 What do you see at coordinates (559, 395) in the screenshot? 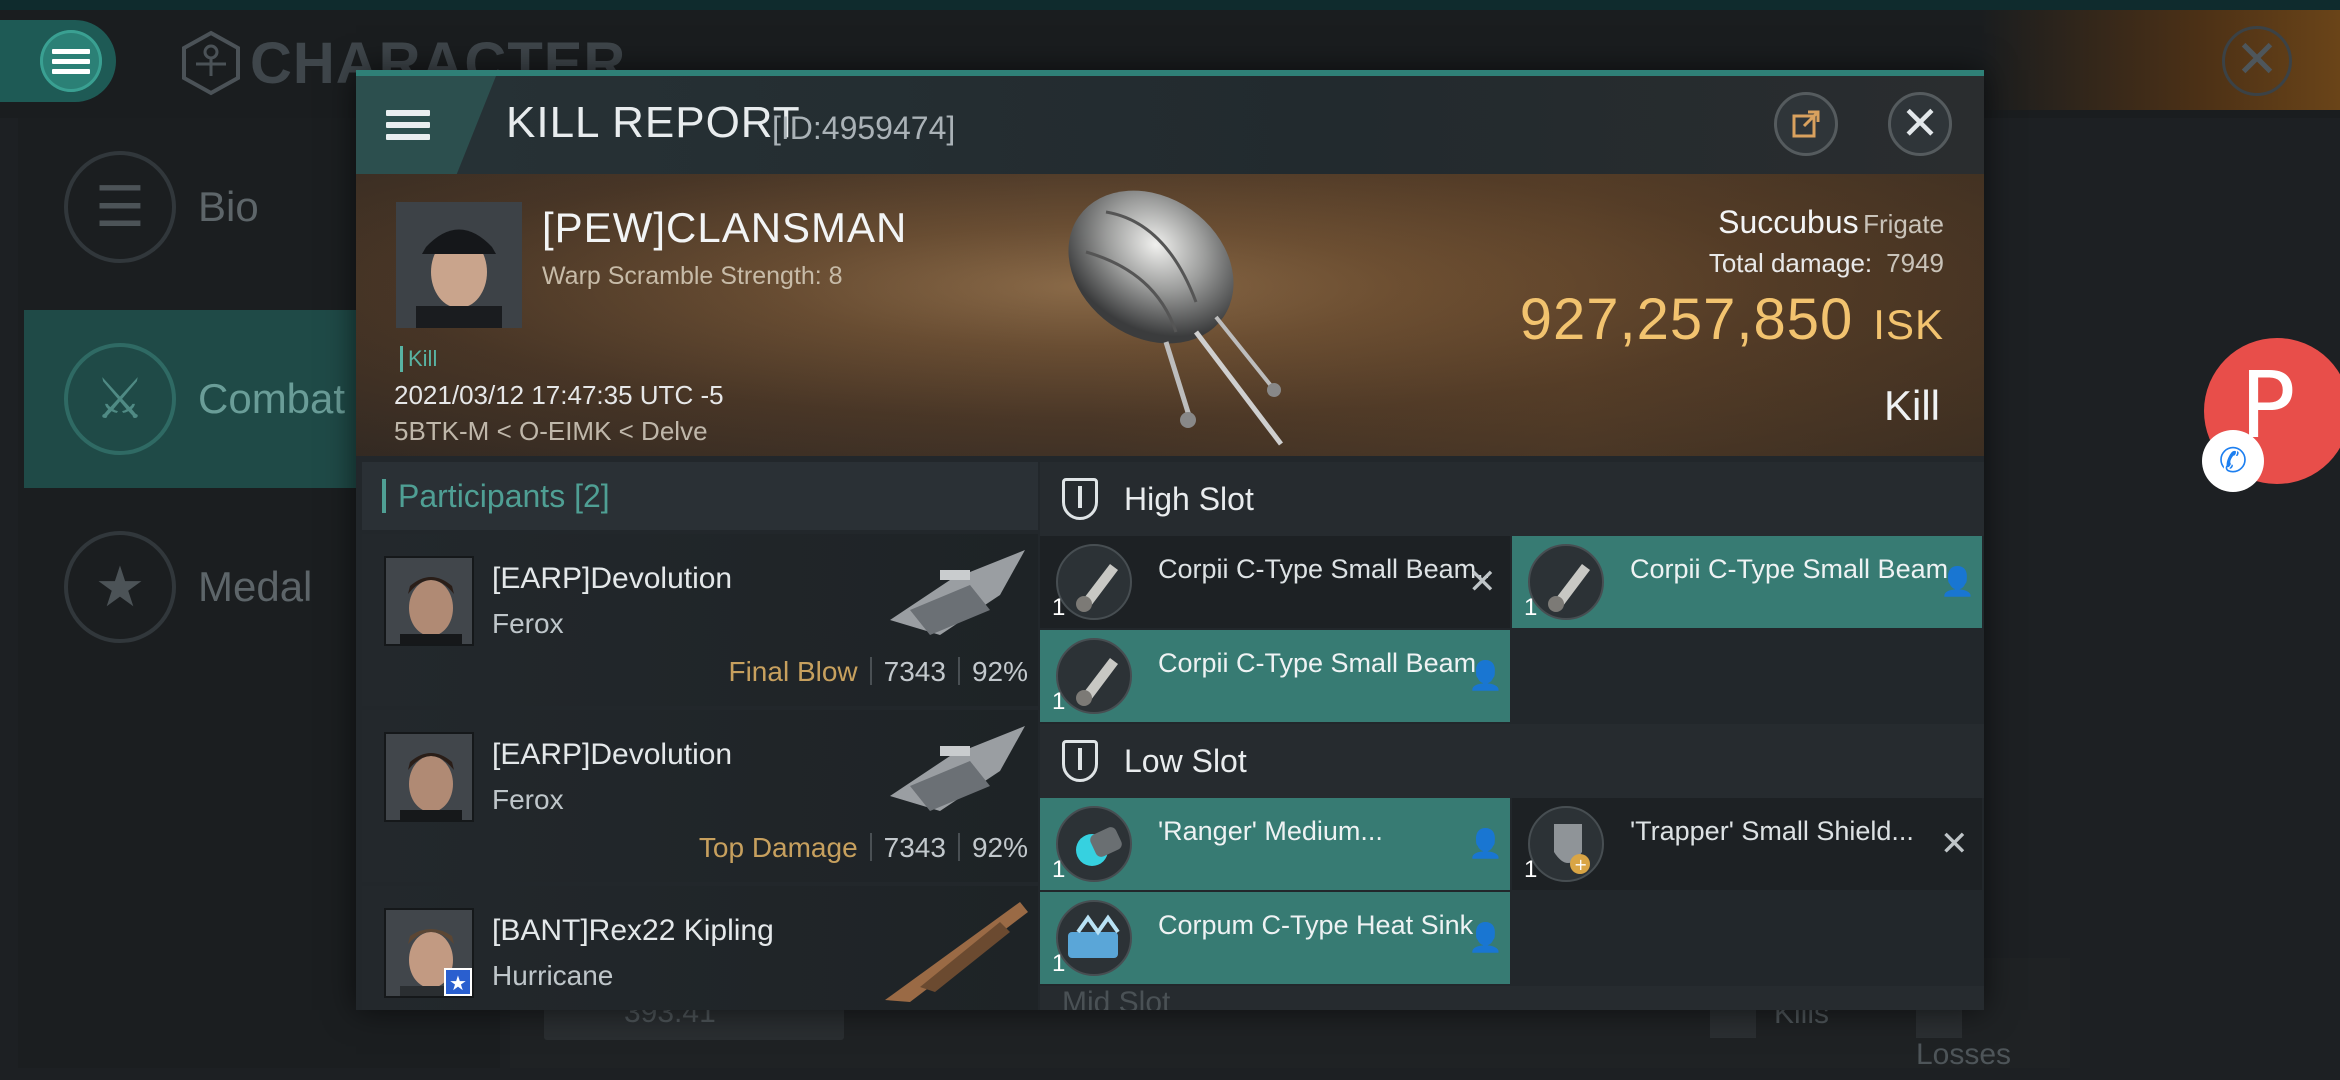
I see `kill-timestamp: 2021/03/12 17:47:35 UTC -5` at bounding box center [559, 395].